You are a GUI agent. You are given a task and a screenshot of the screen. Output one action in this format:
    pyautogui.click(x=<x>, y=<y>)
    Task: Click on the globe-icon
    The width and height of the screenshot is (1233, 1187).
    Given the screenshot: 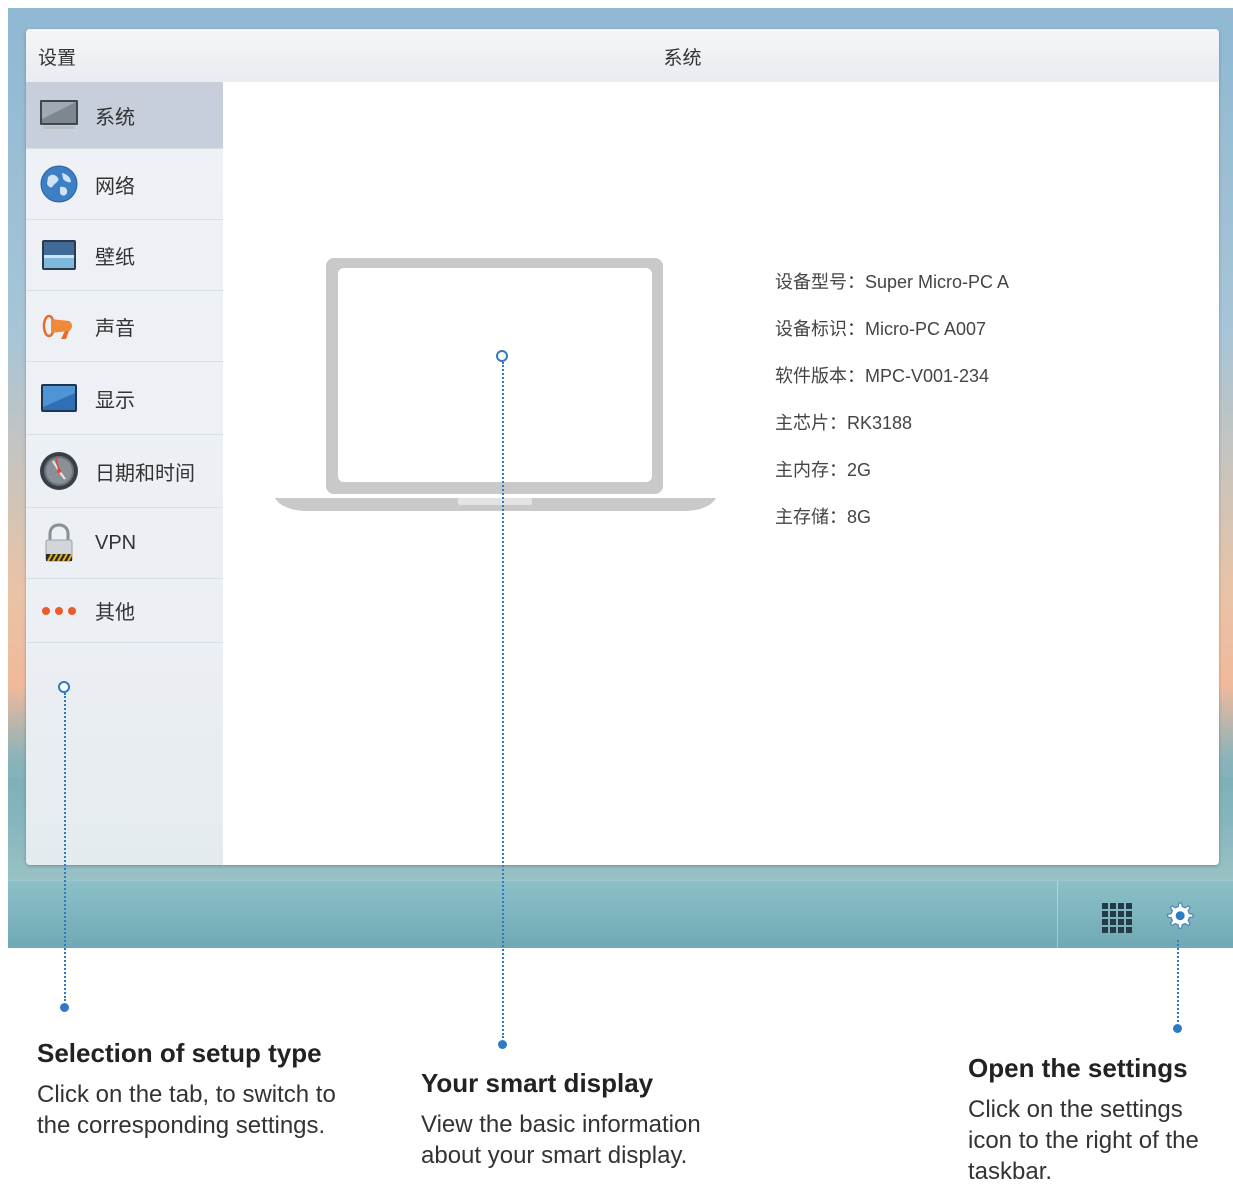 What is the action you would take?
    pyautogui.click(x=59, y=184)
    